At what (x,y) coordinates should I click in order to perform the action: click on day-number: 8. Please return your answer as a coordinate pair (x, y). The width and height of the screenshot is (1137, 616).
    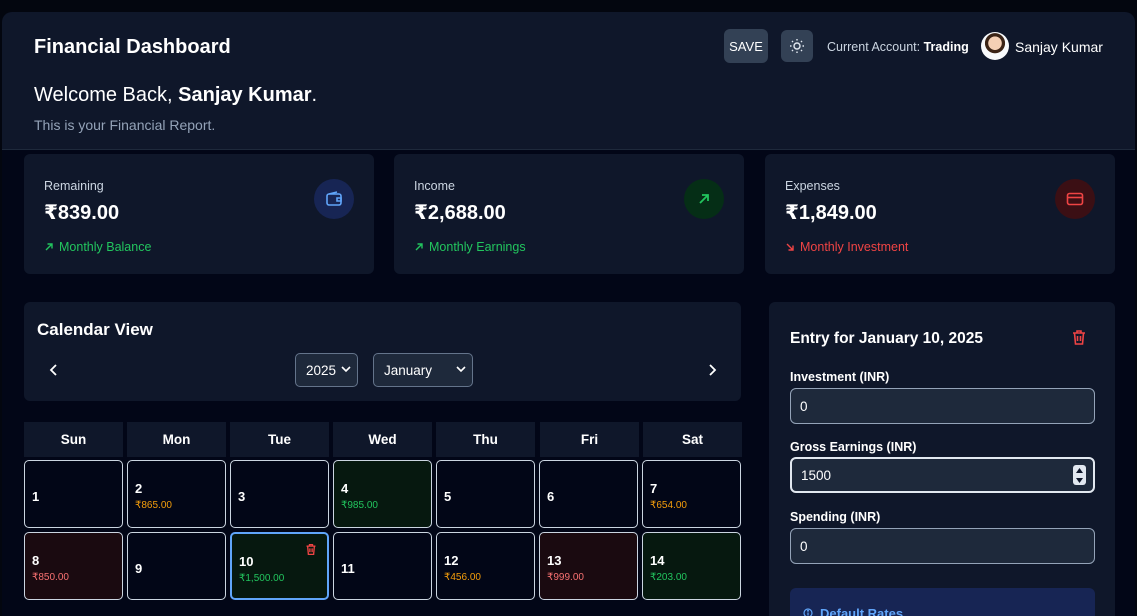
    Looking at the image, I should click on (36, 560).